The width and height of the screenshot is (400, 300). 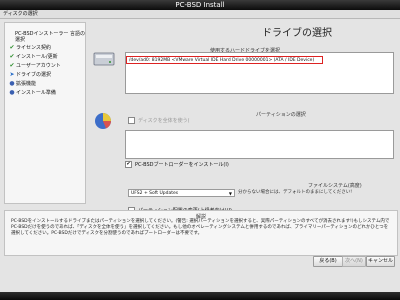 What do you see at coordinates (37, 57) in the screenshot?
I see `sidebar-item-label: インストール/更新` at bounding box center [37, 57].